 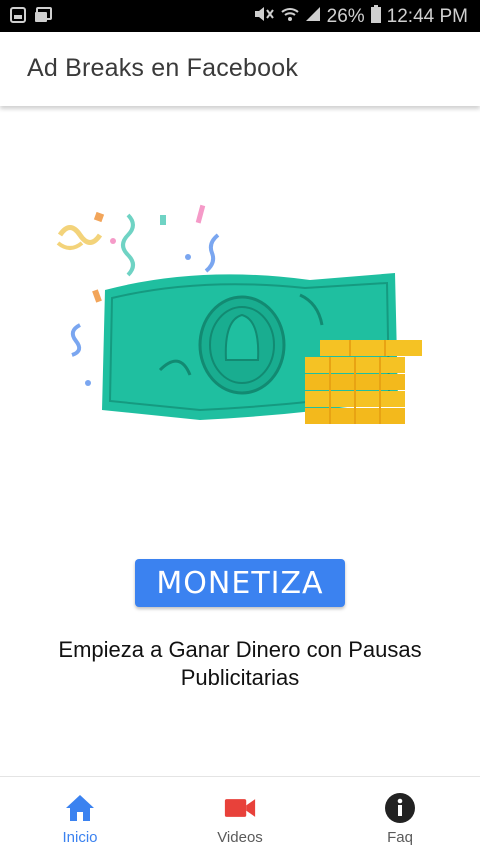 I want to click on app-bar: Ad Breaks en Facebook, so click(x=240, y=69).